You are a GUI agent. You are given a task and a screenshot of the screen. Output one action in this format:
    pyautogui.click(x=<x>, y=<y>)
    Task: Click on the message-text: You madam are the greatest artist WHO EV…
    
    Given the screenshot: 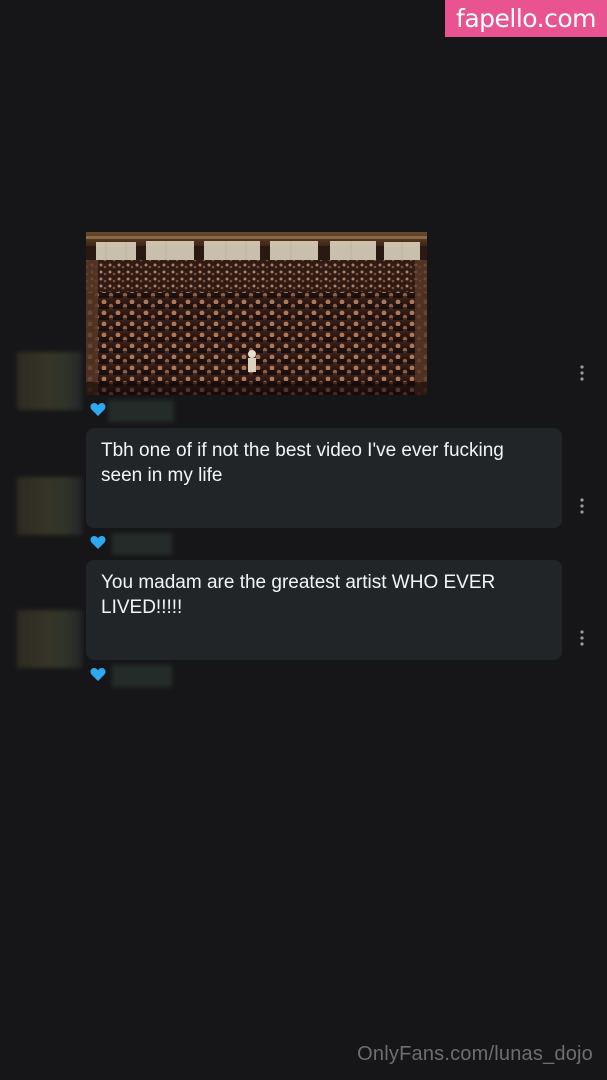 What is the action you would take?
    pyautogui.click(x=298, y=595)
    